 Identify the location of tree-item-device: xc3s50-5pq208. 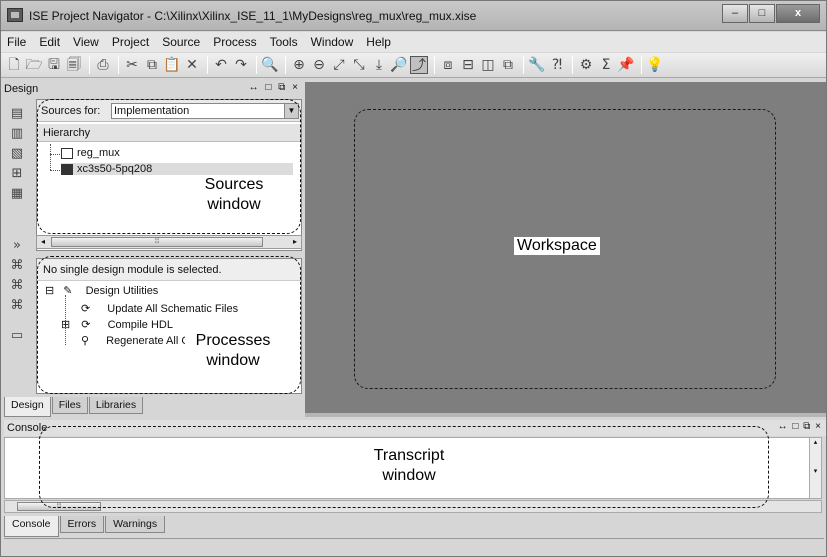
(177, 169).